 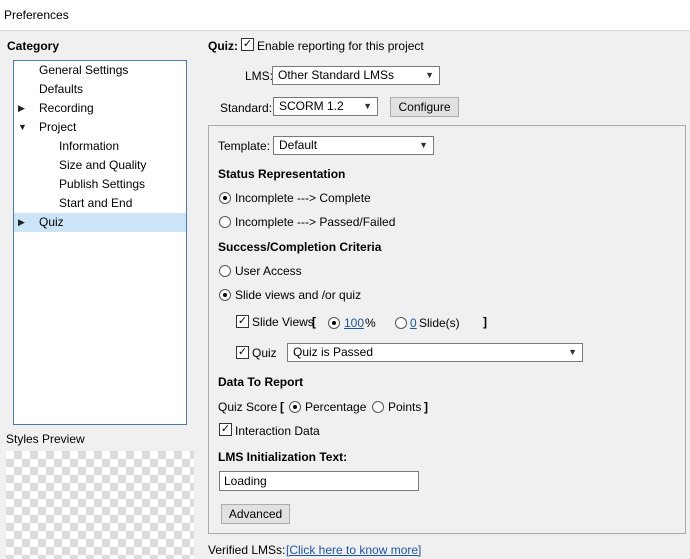 I want to click on standard-dropdown: SCORM 1.2 ▼, so click(x=325, y=106).